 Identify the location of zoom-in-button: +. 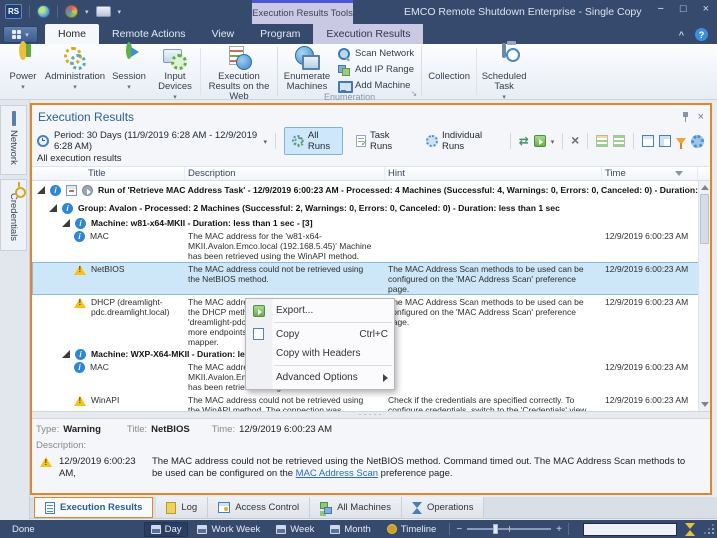
(559, 529).